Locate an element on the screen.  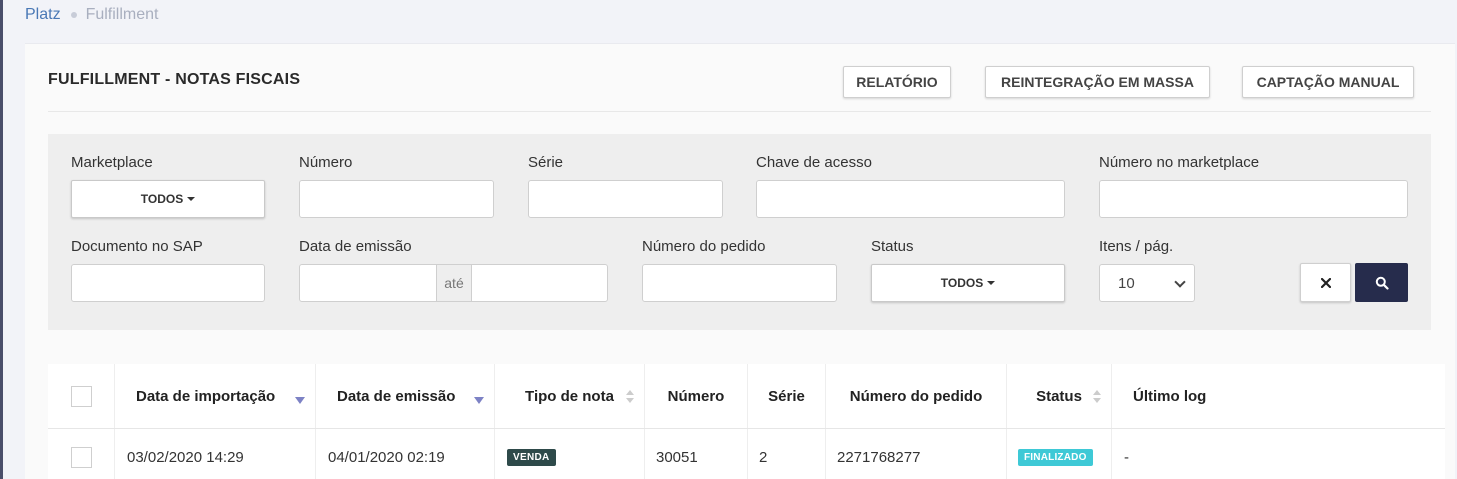
header-serie: Série is located at coordinates (787, 396).